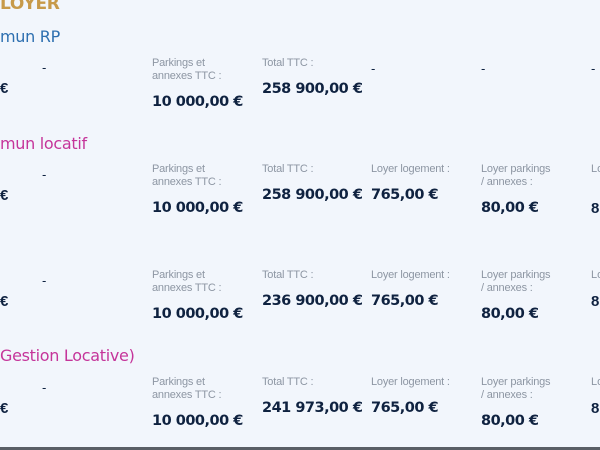  What do you see at coordinates (312, 301) in the screenshot?
I see `total-value: 236 900,00 €` at bounding box center [312, 301].